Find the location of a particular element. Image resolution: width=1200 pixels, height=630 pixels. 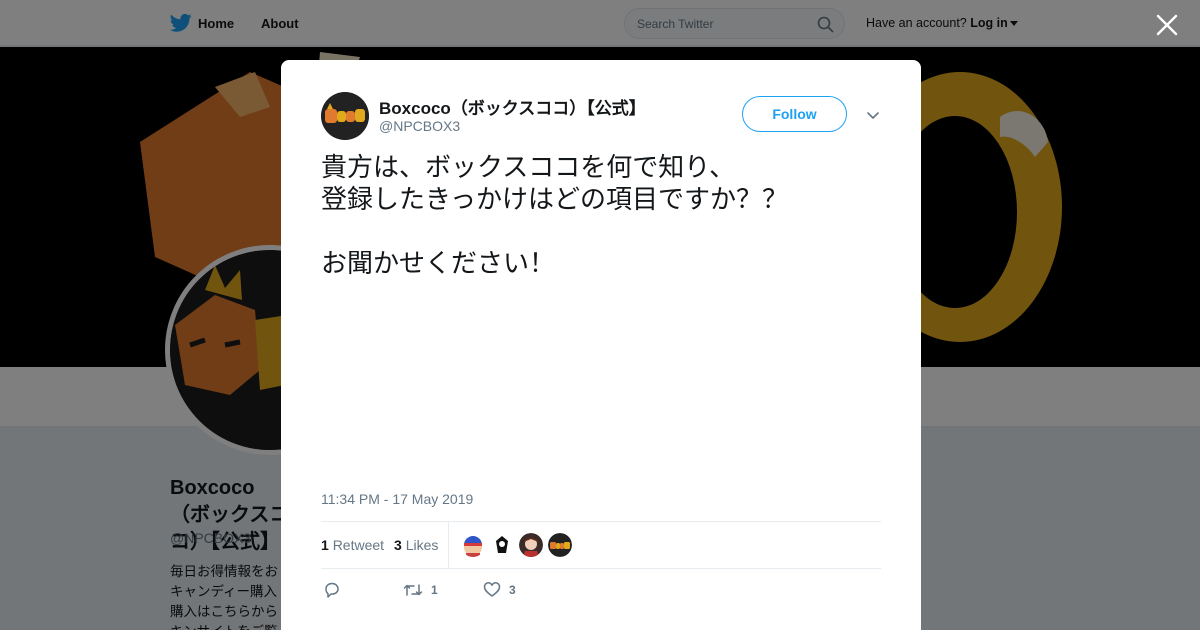

author-avatar is located at coordinates (345, 116).